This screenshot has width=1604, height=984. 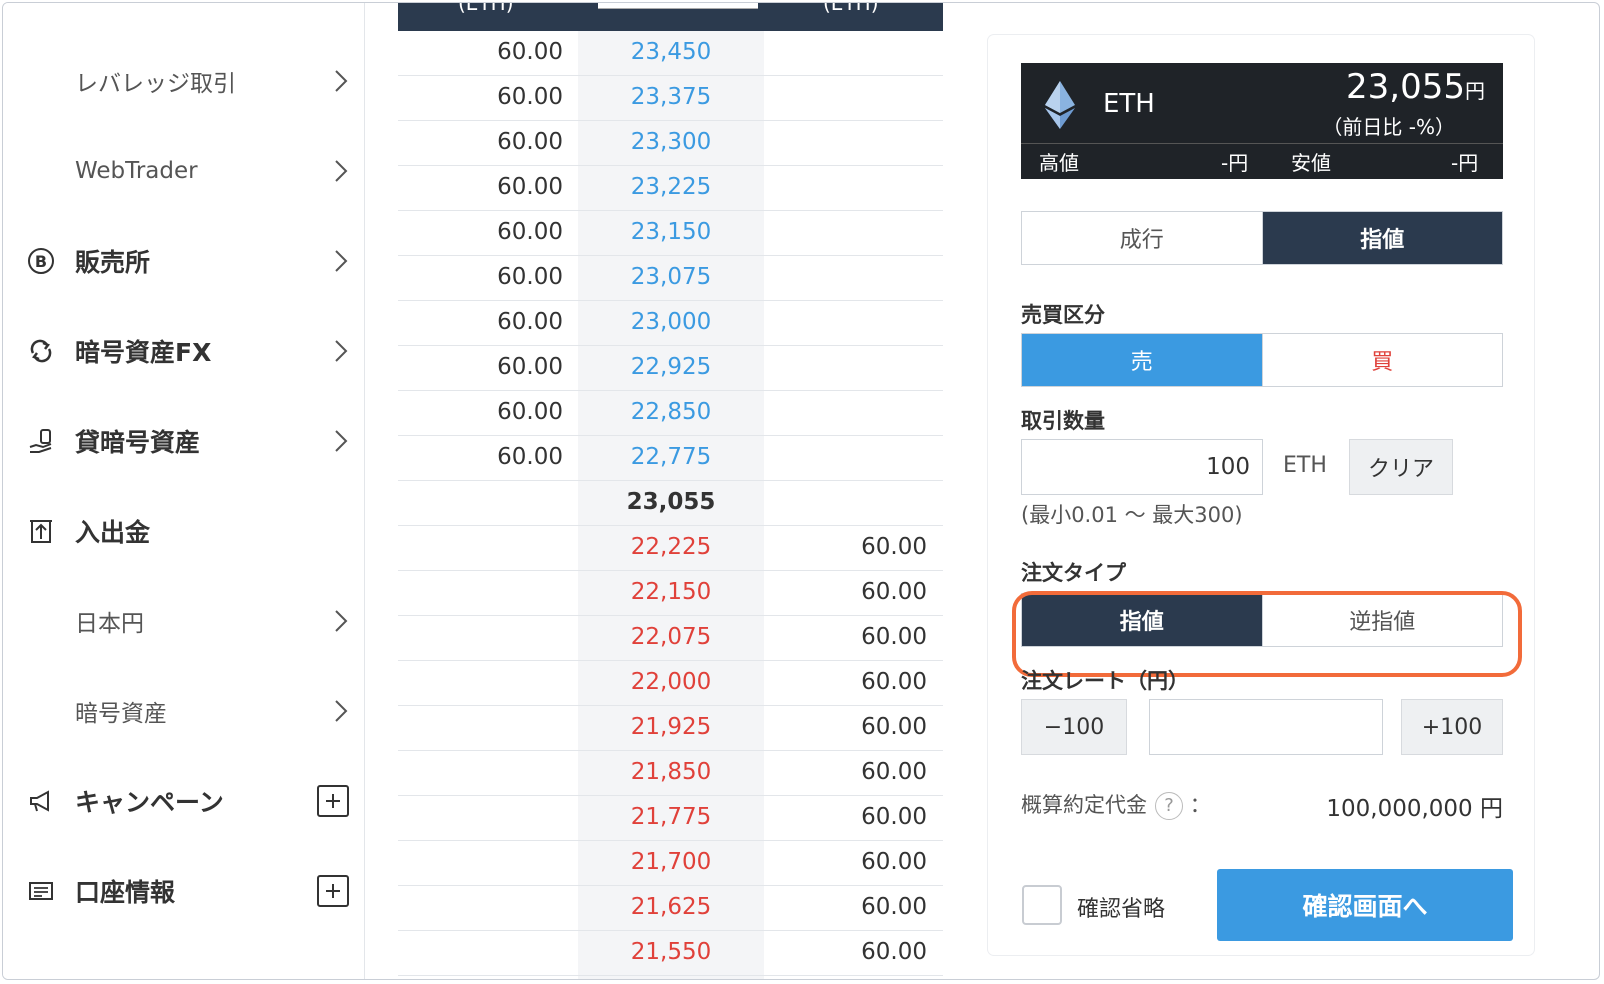 What do you see at coordinates (678, 6) in the screenshot?
I see `header-scroll-bar` at bounding box center [678, 6].